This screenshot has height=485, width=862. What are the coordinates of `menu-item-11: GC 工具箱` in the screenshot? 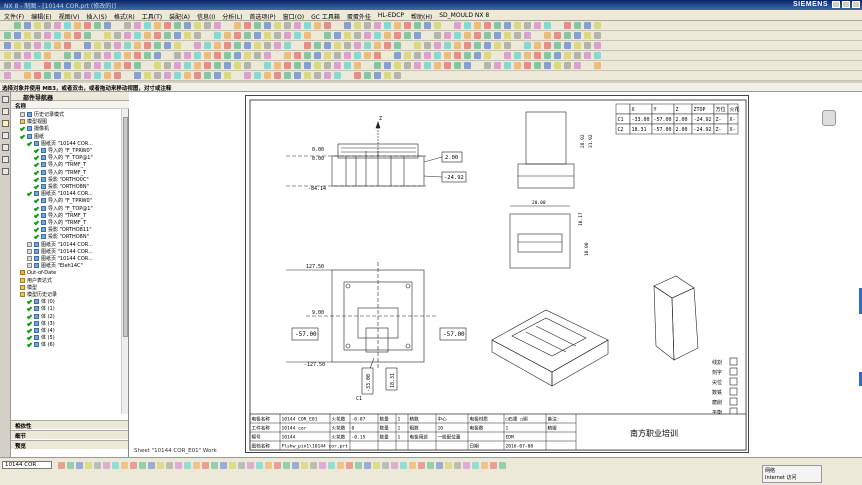 It's located at (325, 16).